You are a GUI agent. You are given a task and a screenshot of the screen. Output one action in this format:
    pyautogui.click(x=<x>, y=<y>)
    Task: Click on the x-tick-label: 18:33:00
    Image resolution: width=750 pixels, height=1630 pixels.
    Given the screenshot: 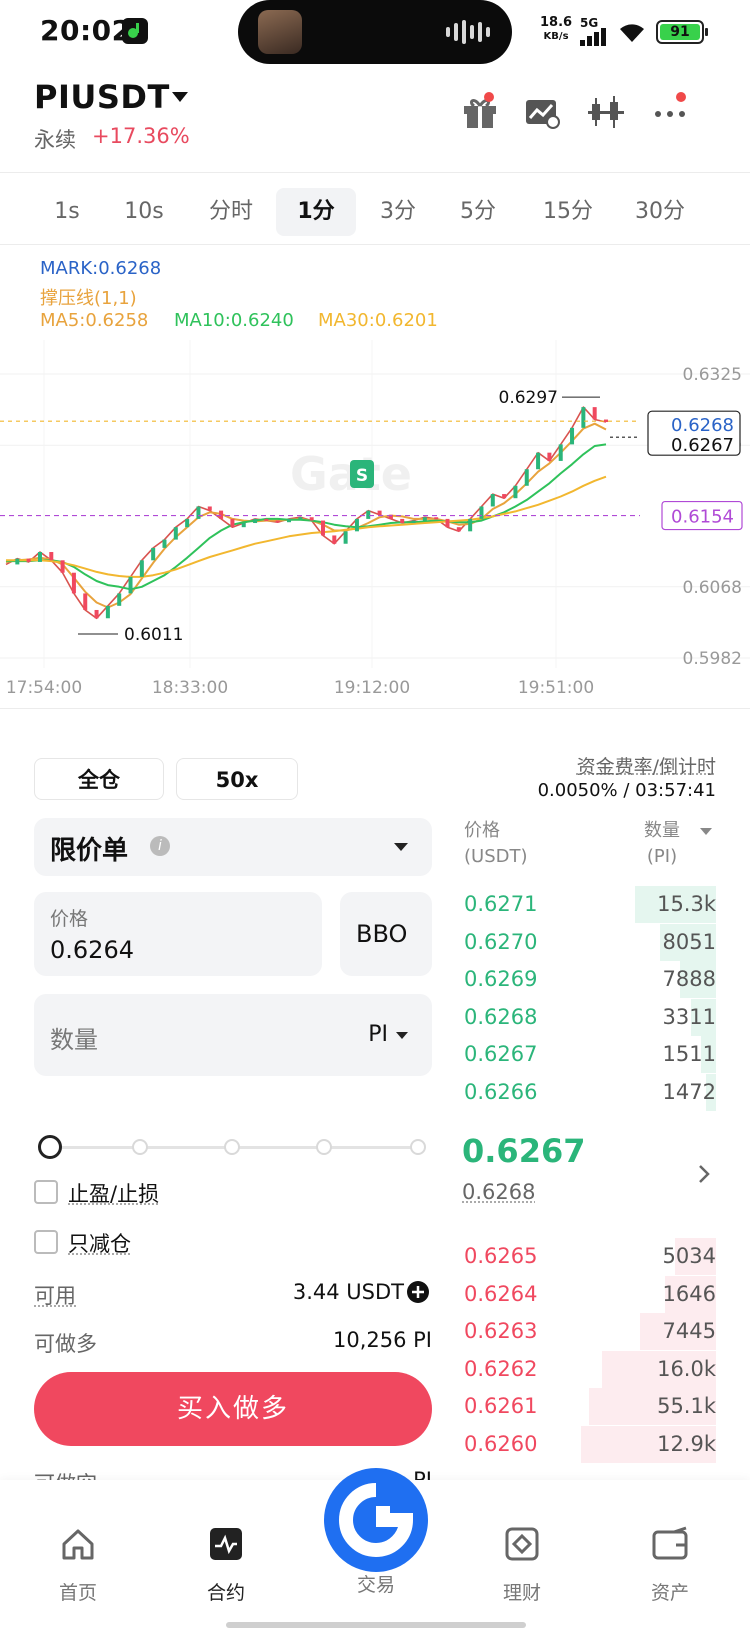 What is the action you would take?
    pyautogui.click(x=190, y=688)
    